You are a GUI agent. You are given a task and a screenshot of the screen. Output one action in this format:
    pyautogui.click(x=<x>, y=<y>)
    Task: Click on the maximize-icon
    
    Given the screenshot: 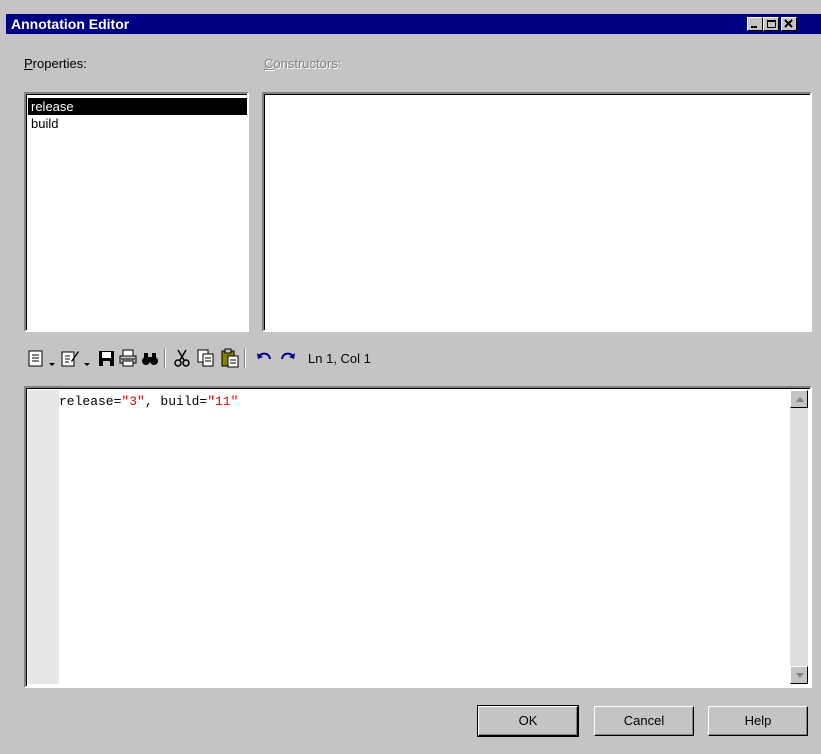 What is the action you would take?
    pyautogui.click(x=771, y=24)
    